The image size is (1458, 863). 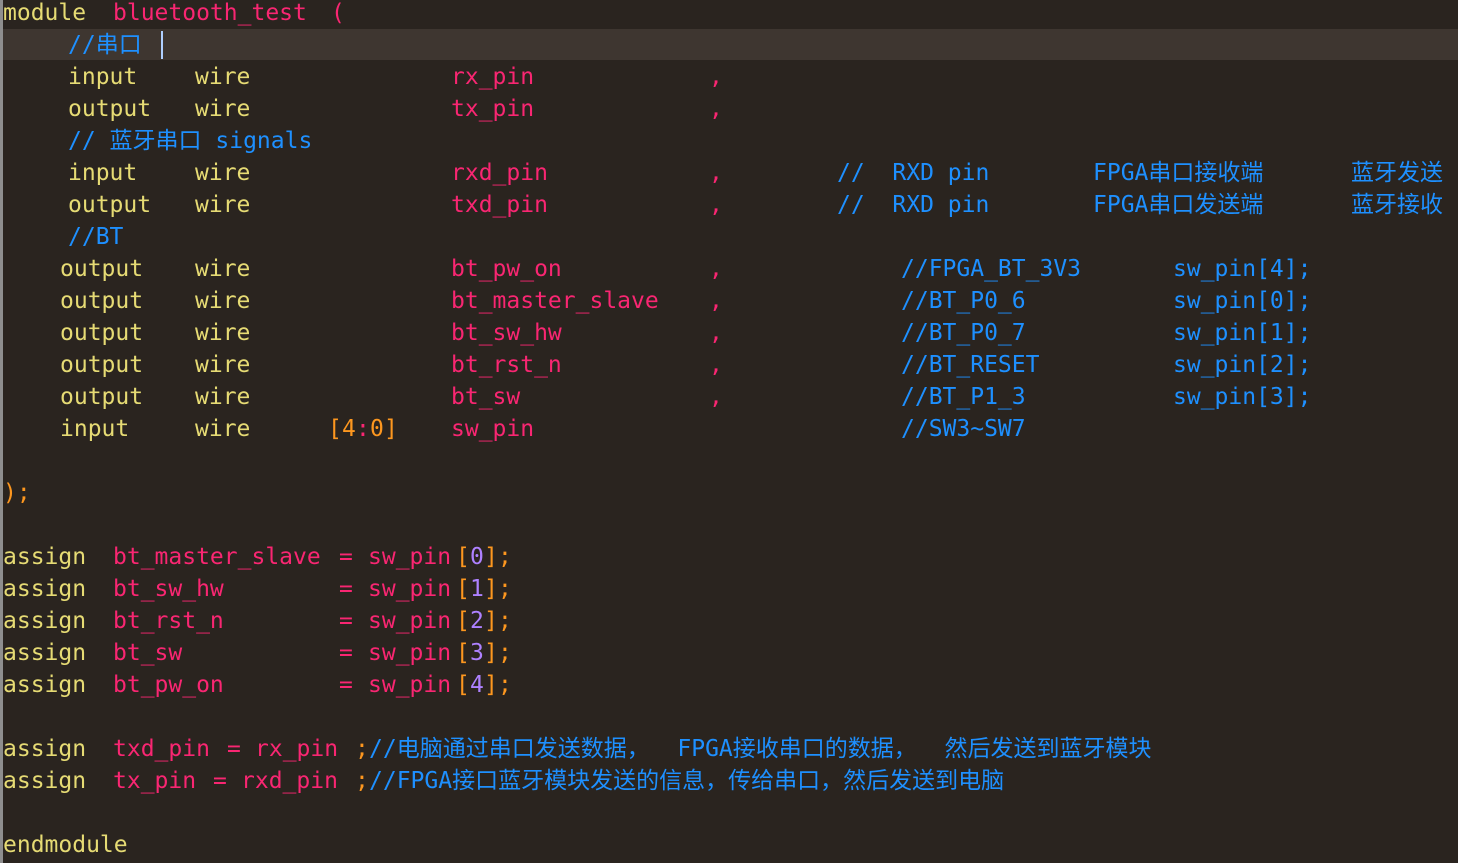 I want to click on index-number: 3, so click(x=477, y=653).